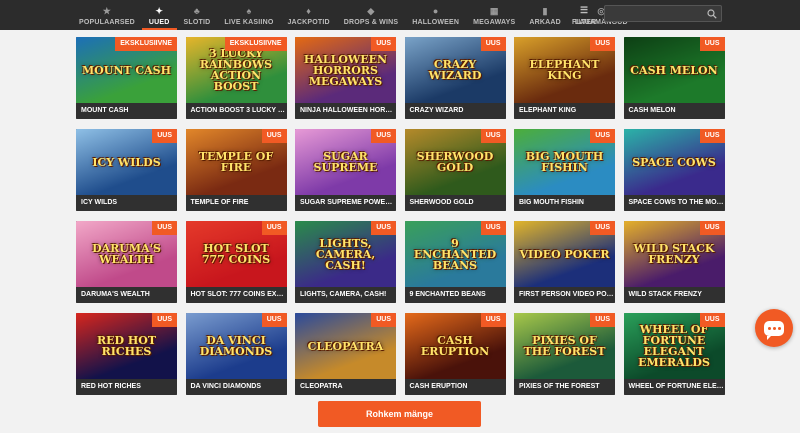 The width and height of the screenshot is (800, 433). What do you see at coordinates (494, 11) in the screenshot?
I see `megaways-icon: ▦` at bounding box center [494, 11].